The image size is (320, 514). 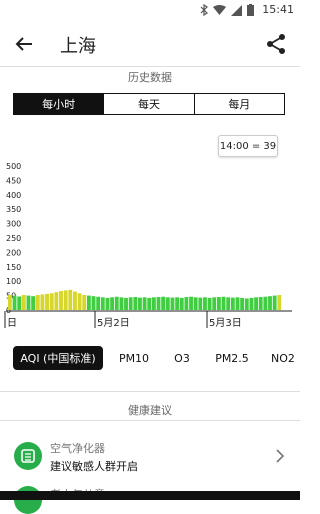 What do you see at coordinates (239, 104) in the screenshot?
I see `tab-monthly: 每月` at bounding box center [239, 104].